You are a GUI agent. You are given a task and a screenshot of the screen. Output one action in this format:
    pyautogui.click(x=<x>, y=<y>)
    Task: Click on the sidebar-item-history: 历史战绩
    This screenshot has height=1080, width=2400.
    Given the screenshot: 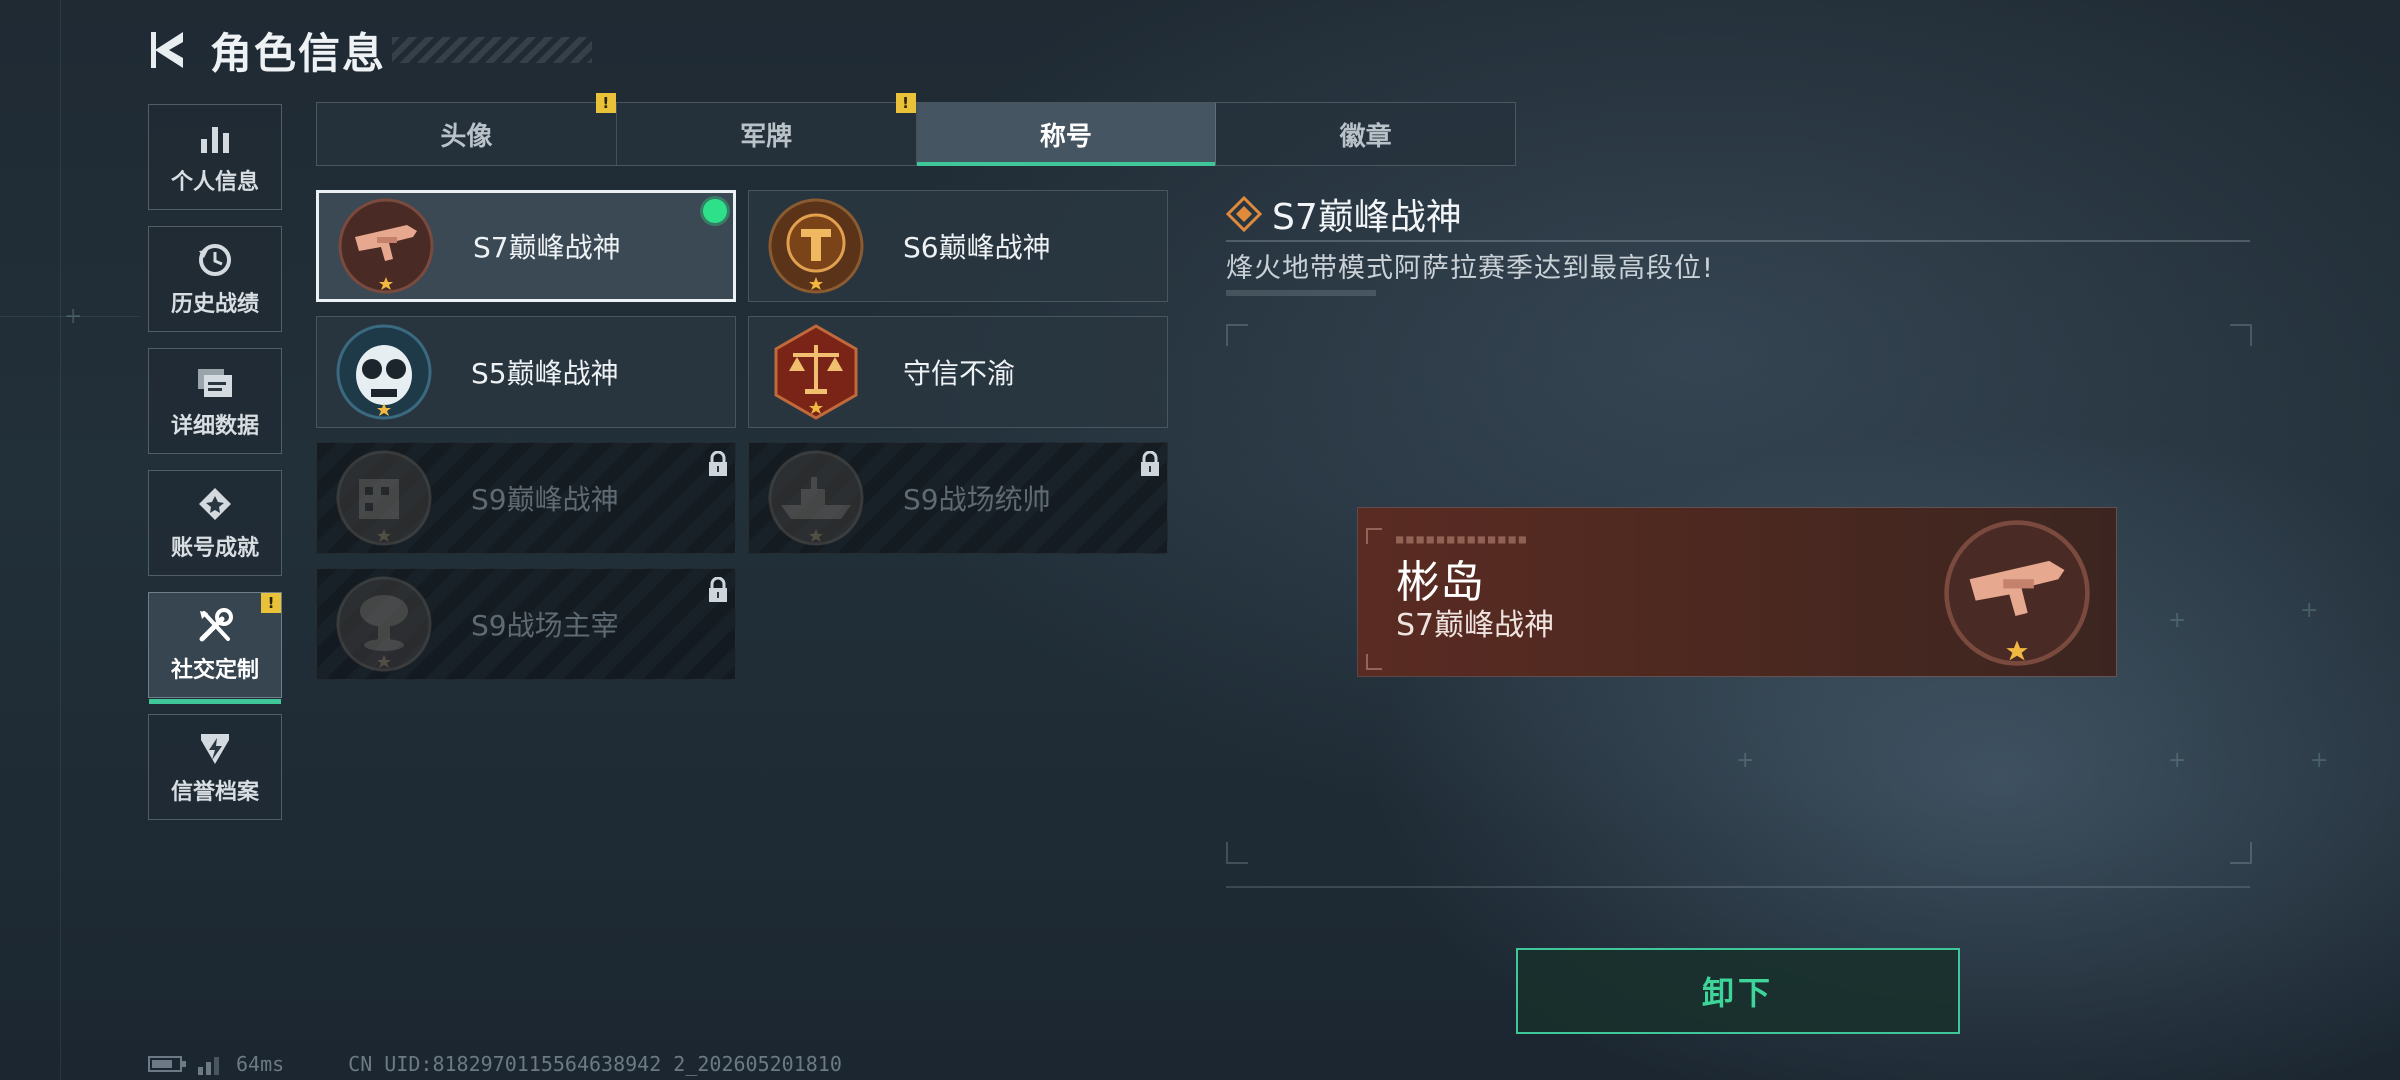 What is the action you would take?
    pyautogui.click(x=215, y=279)
    